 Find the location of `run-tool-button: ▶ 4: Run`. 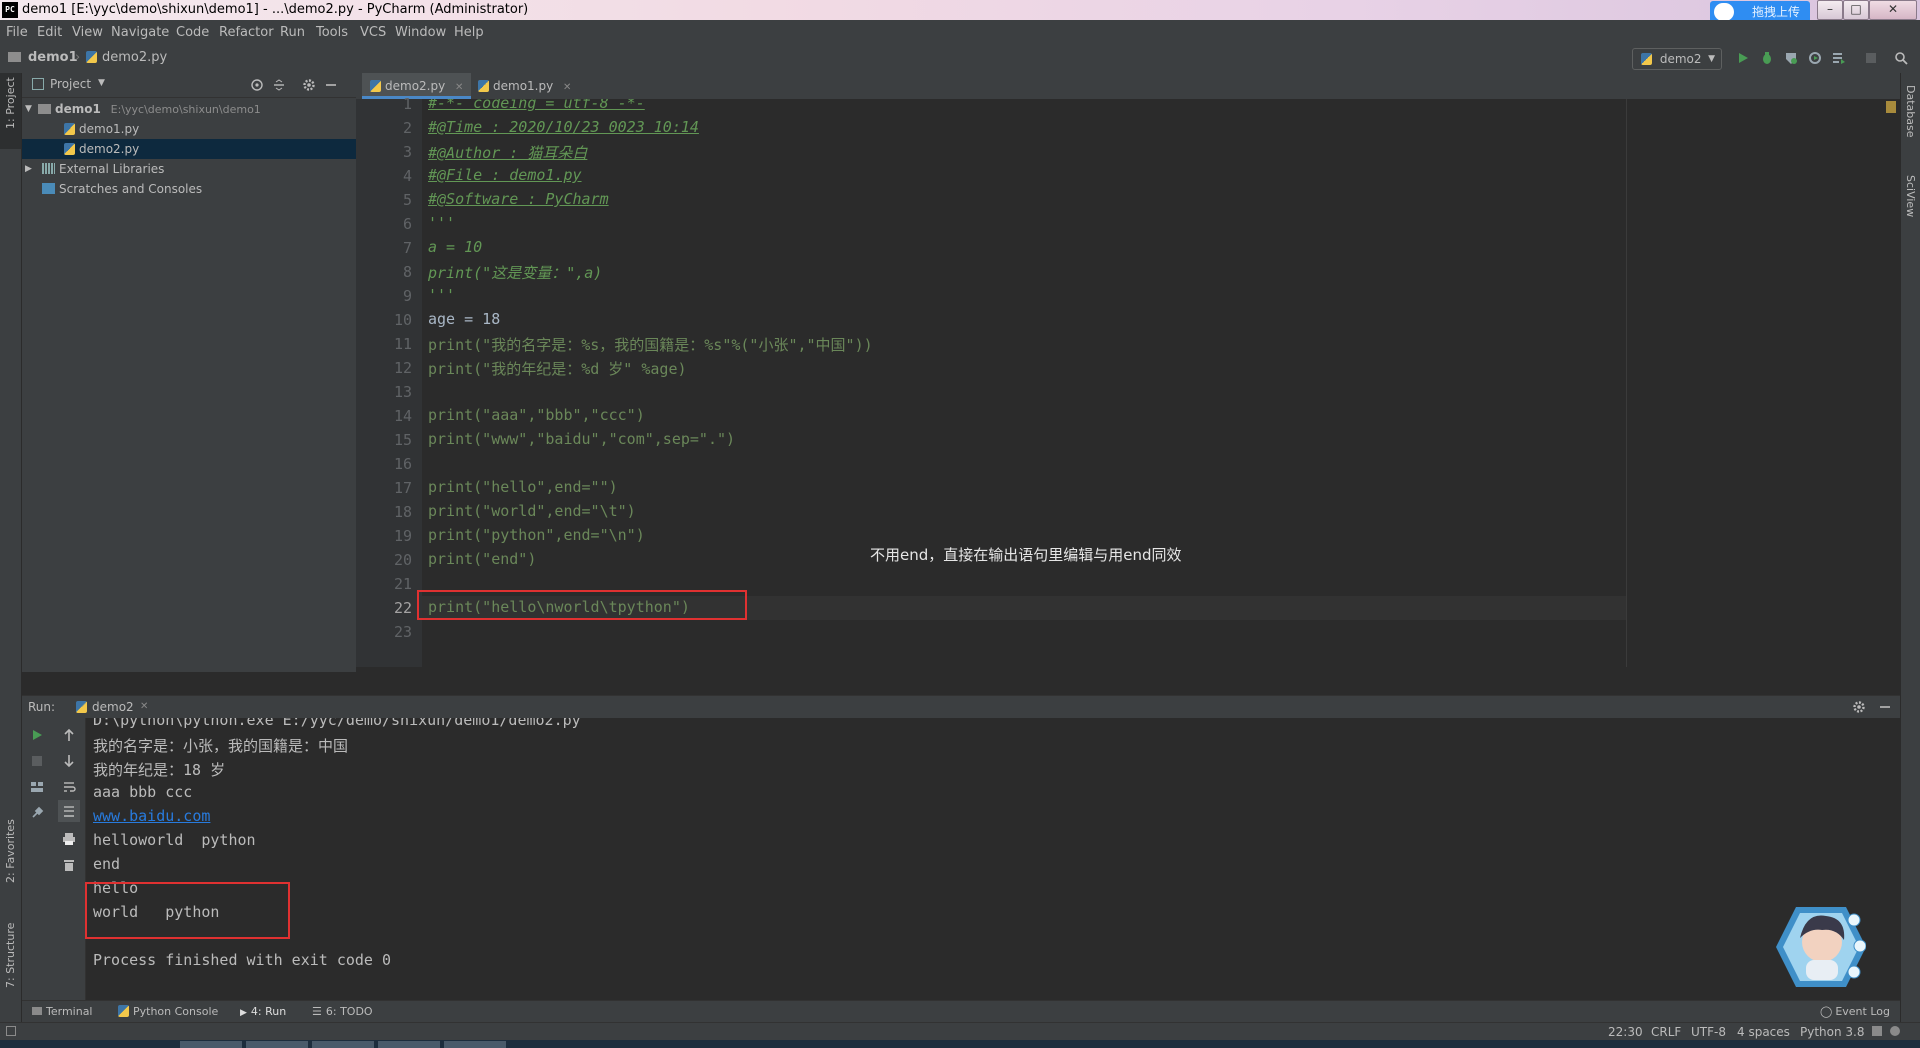

run-tool-button: ▶ 4: Run is located at coordinates (263, 1011).